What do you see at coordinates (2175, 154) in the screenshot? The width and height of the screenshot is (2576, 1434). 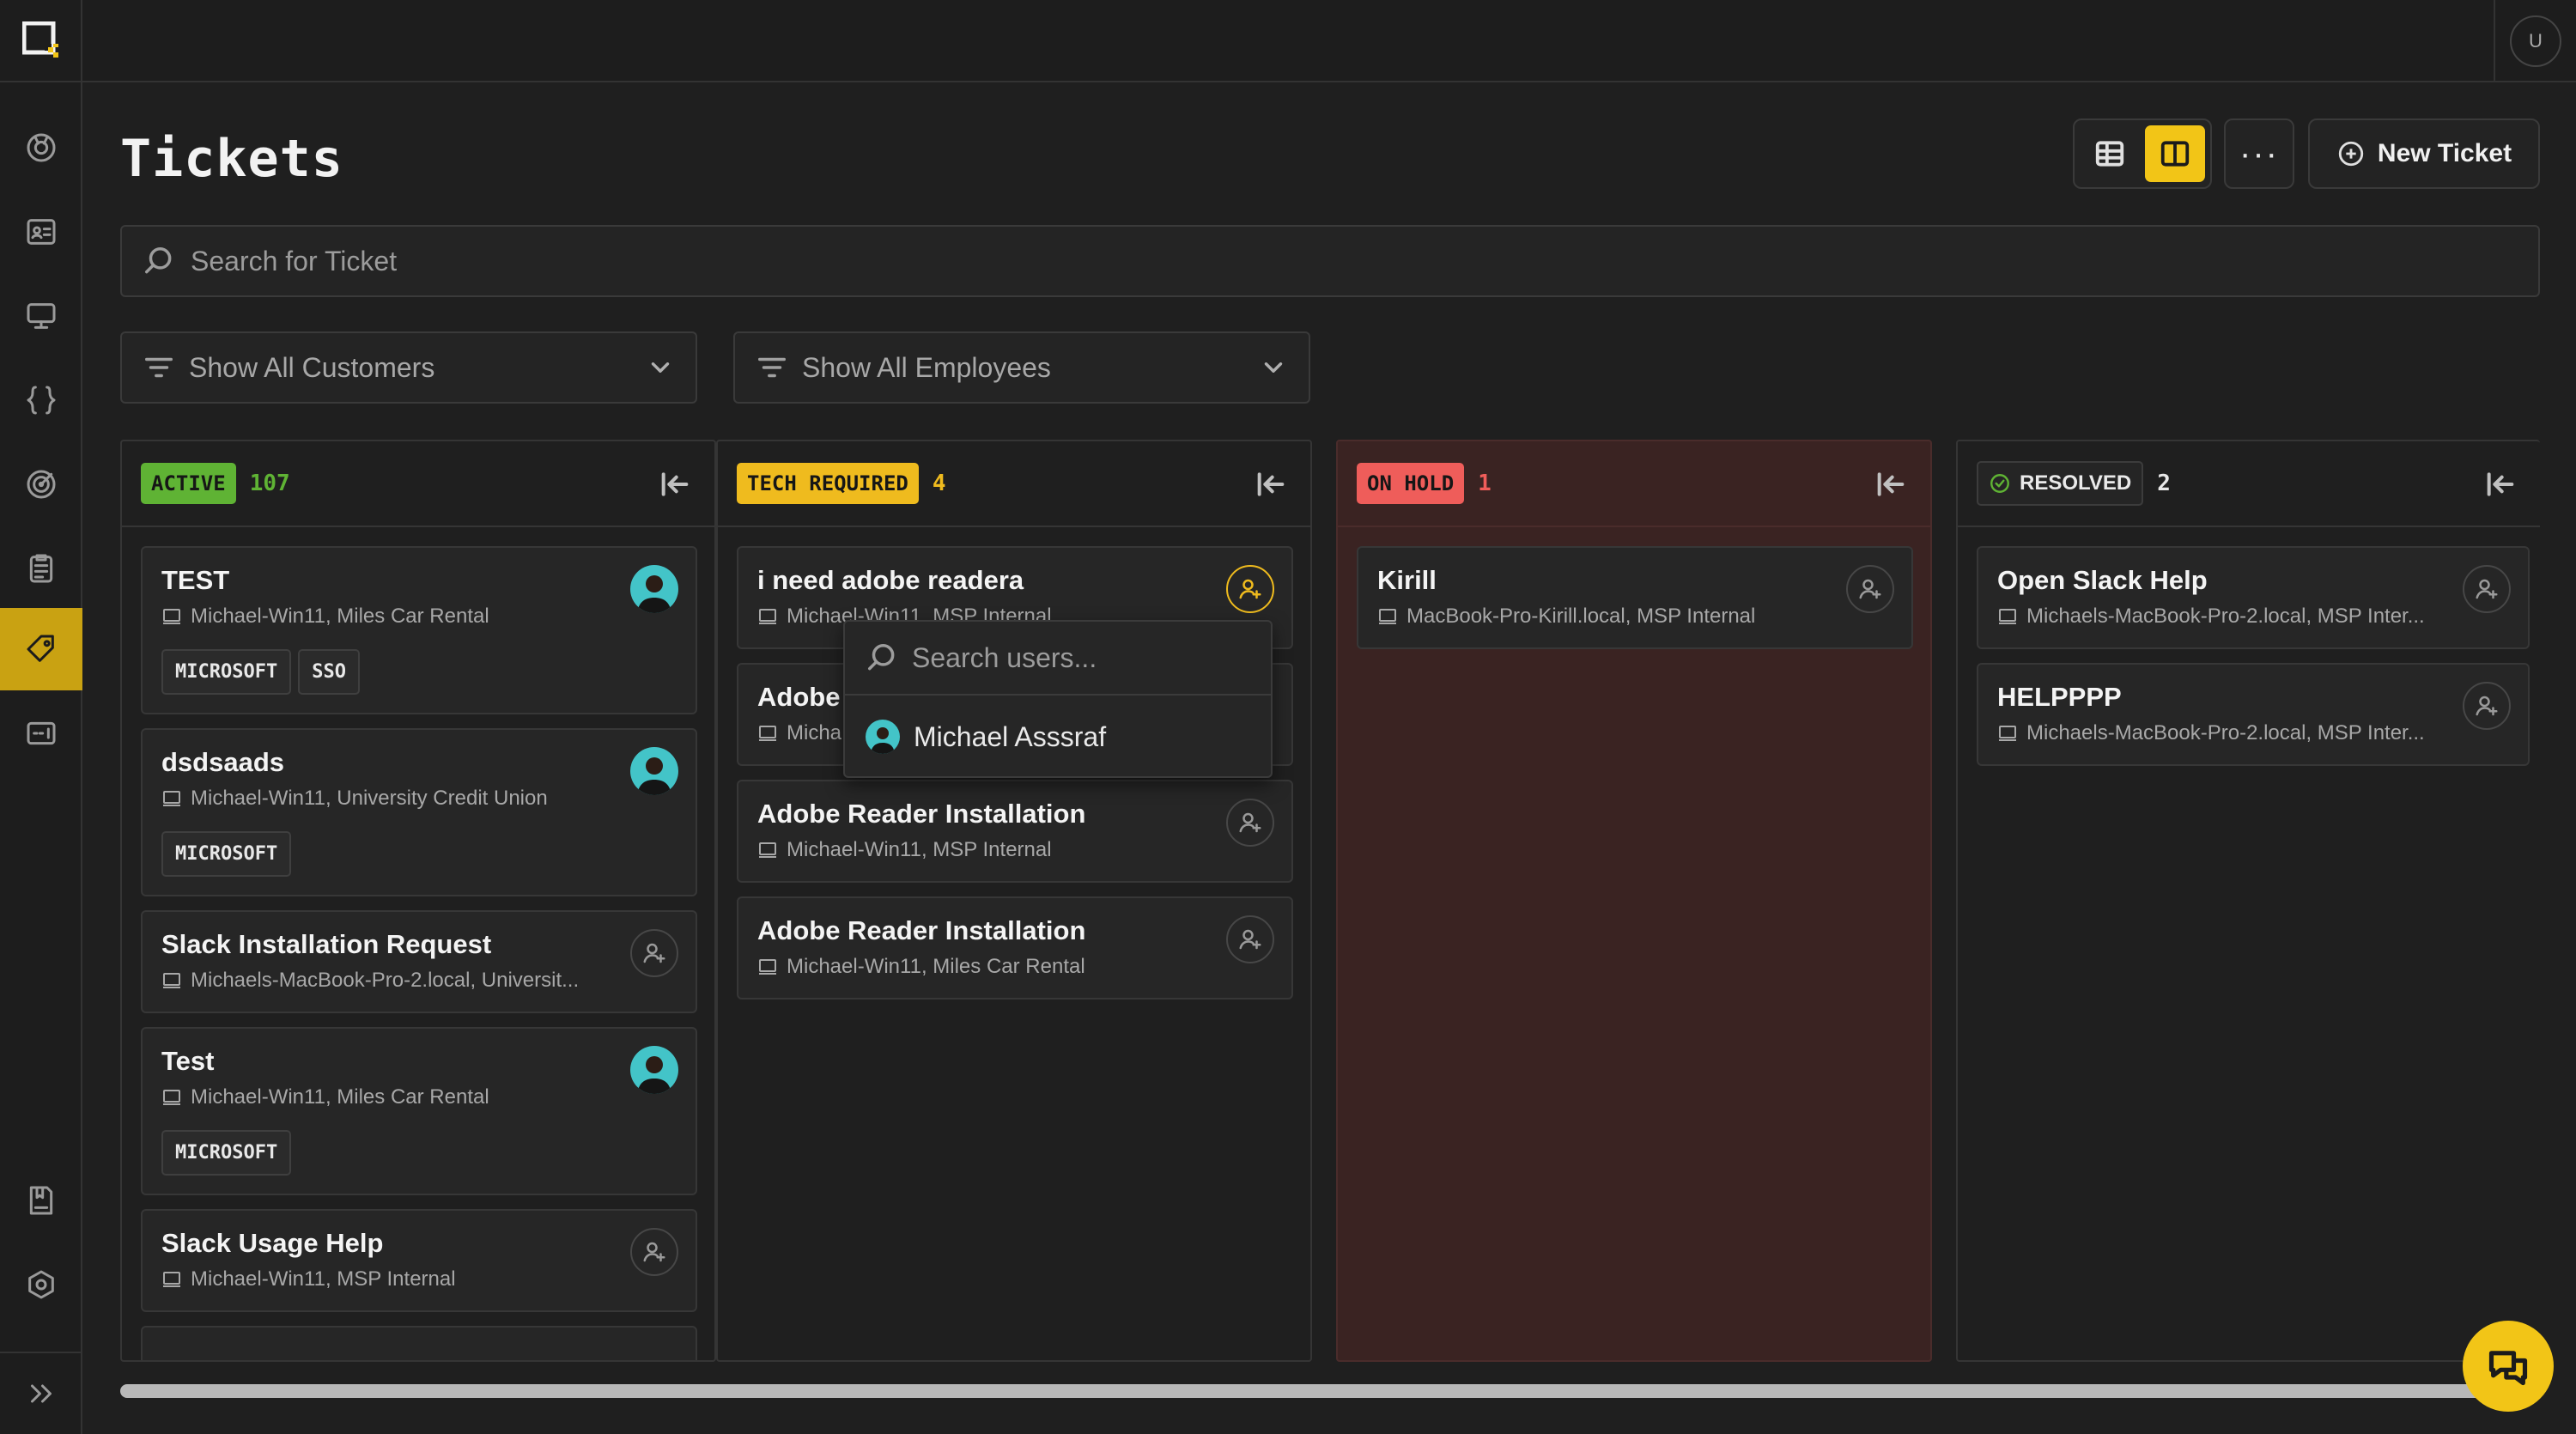 I see `board-view-button` at bounding box center [2175, 154].